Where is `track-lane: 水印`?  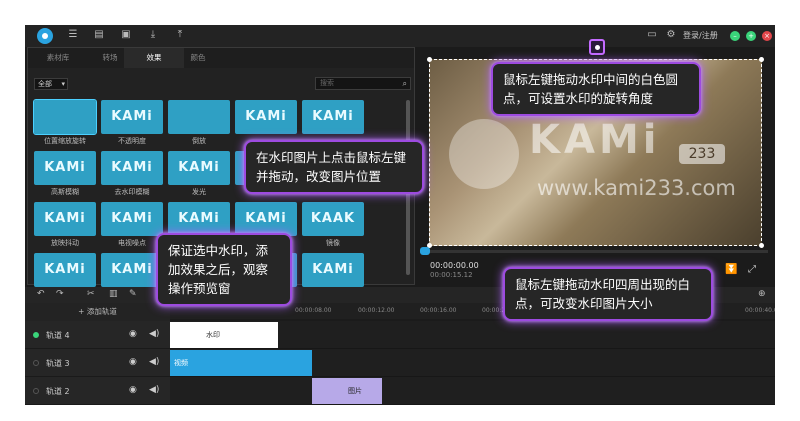 track-lane: 水印 is located at coordinates (472, 335).